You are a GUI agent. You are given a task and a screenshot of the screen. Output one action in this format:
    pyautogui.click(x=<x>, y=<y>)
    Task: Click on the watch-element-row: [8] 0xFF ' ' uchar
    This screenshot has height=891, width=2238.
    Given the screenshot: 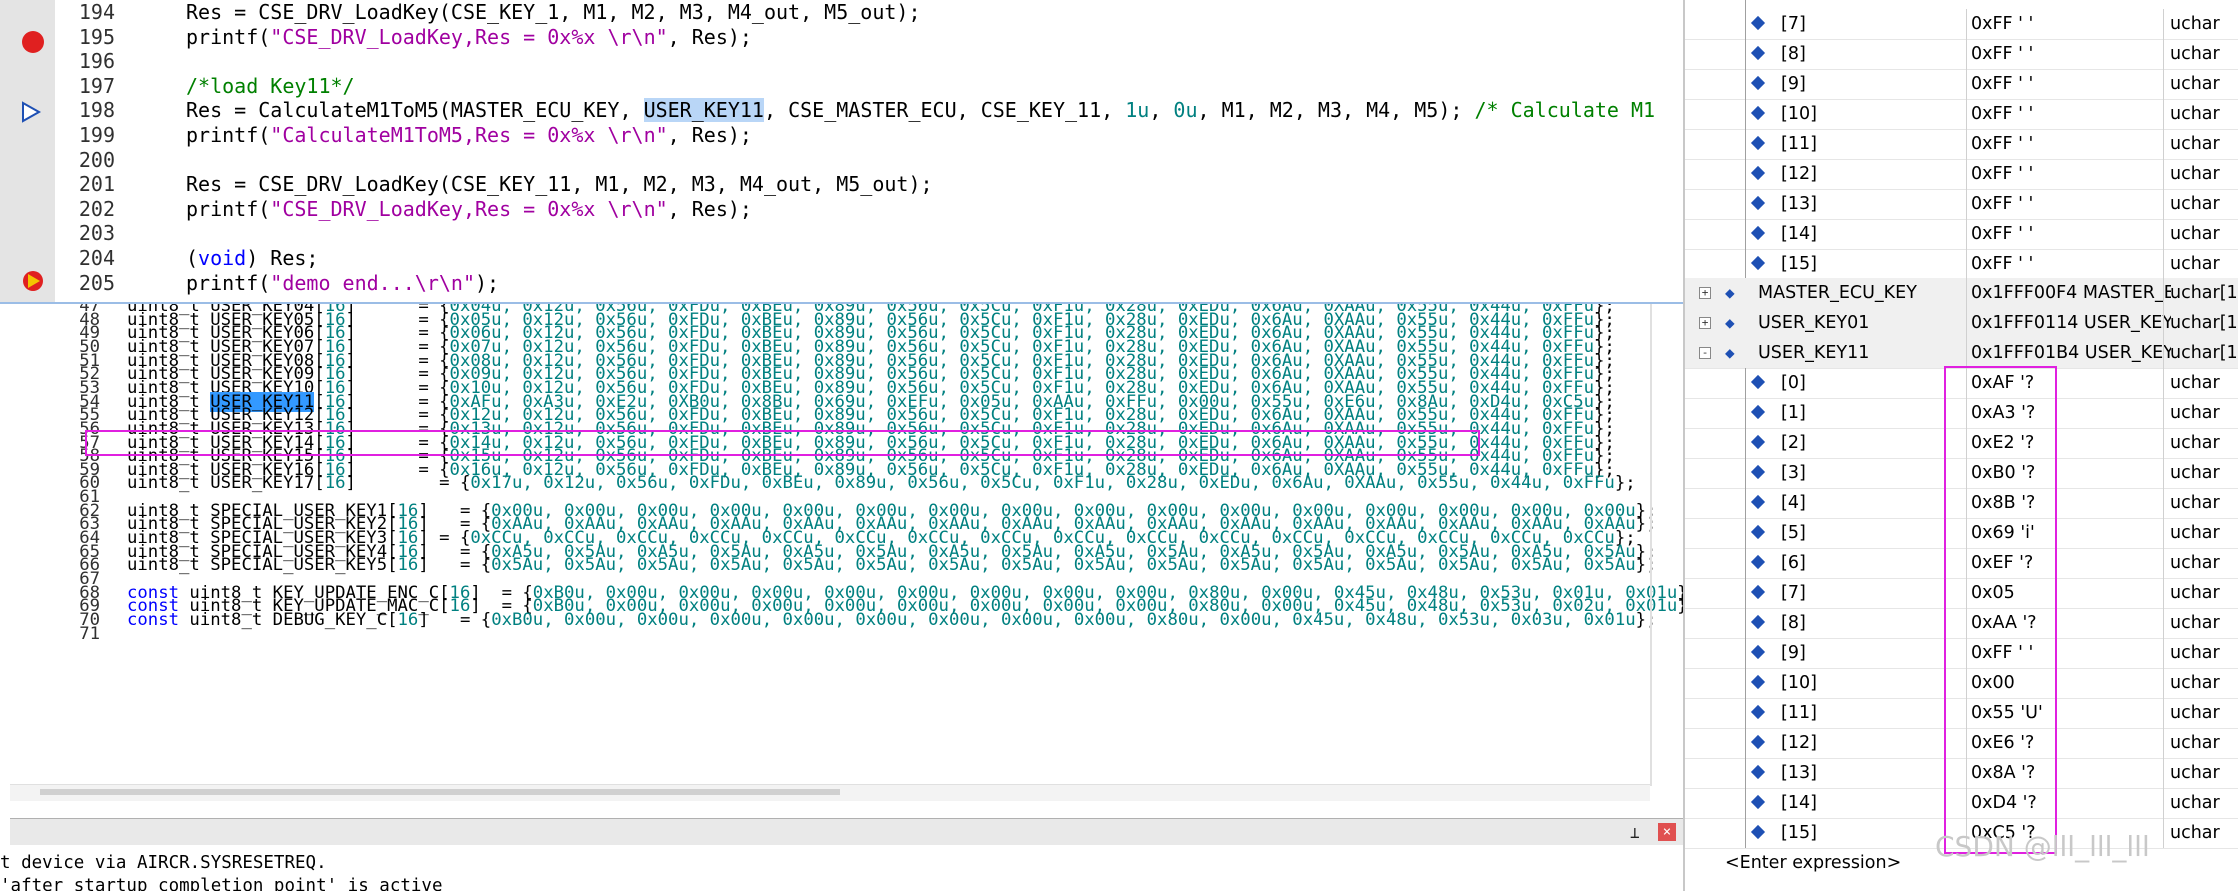 What is the action you would take?
    pyautogui.click(x=1961, y=54)
    